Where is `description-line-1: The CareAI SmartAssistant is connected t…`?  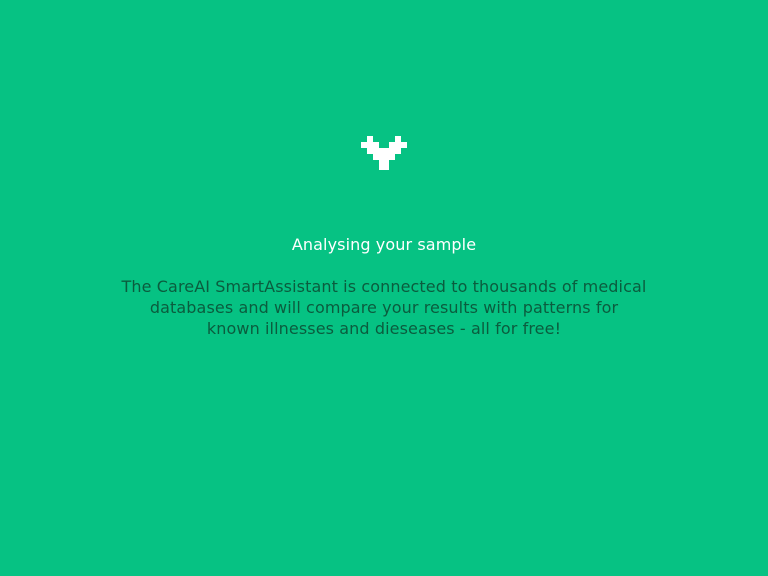 description-line-1: The CareAI SmartAssistant is connected t… is located at coordinates (384, 286).